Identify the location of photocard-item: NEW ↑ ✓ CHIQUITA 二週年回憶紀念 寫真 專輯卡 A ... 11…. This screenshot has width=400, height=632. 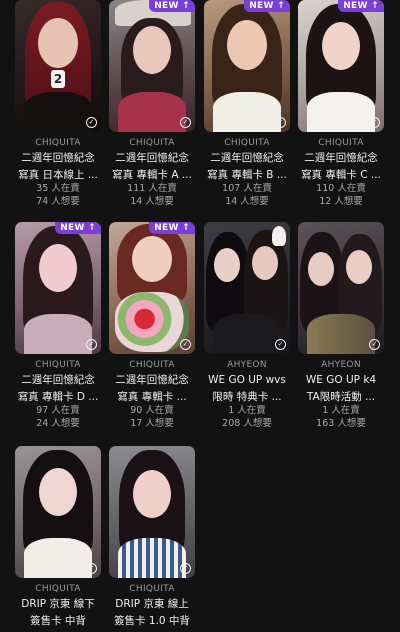
(152, 104).